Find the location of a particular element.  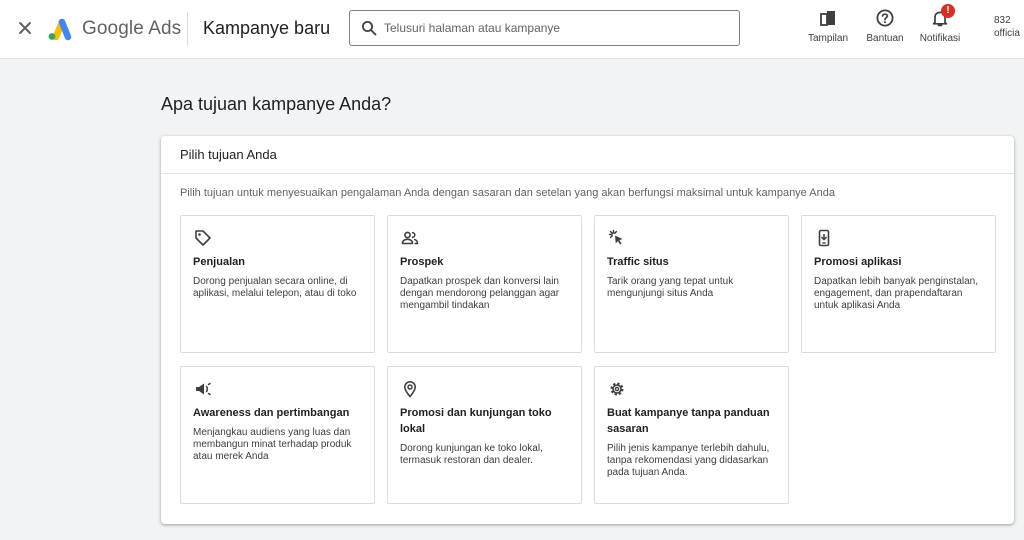

close-icon is located at coordinates (25, 28).